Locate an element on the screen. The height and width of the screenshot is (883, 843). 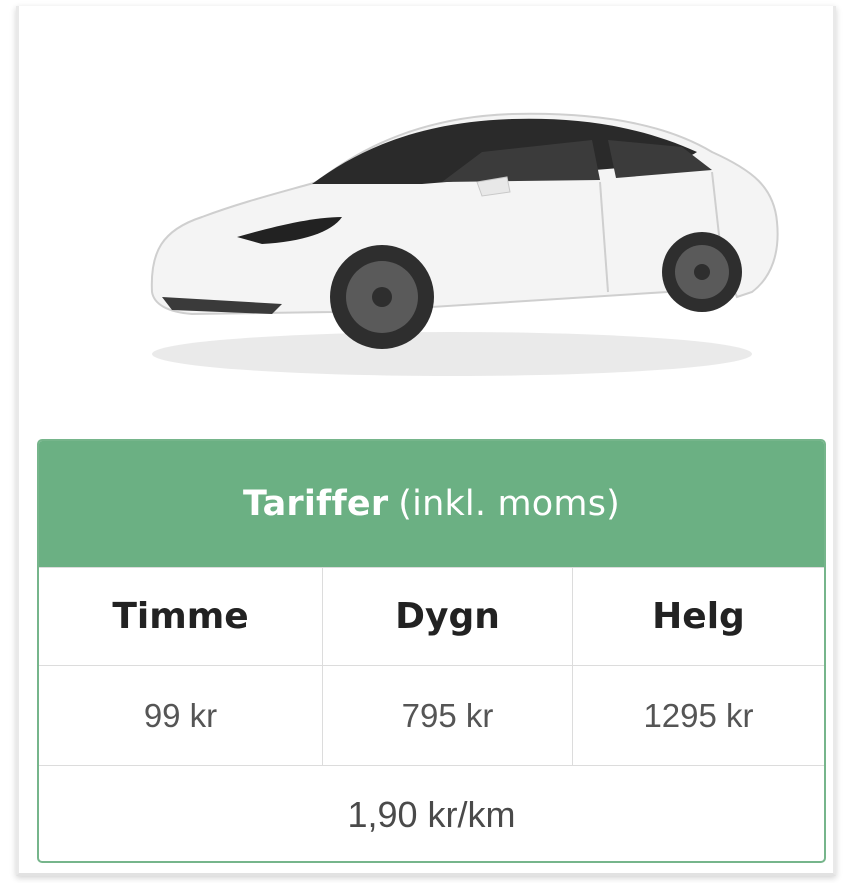
price-value: 99 kr is located at coordinates (180, 715).